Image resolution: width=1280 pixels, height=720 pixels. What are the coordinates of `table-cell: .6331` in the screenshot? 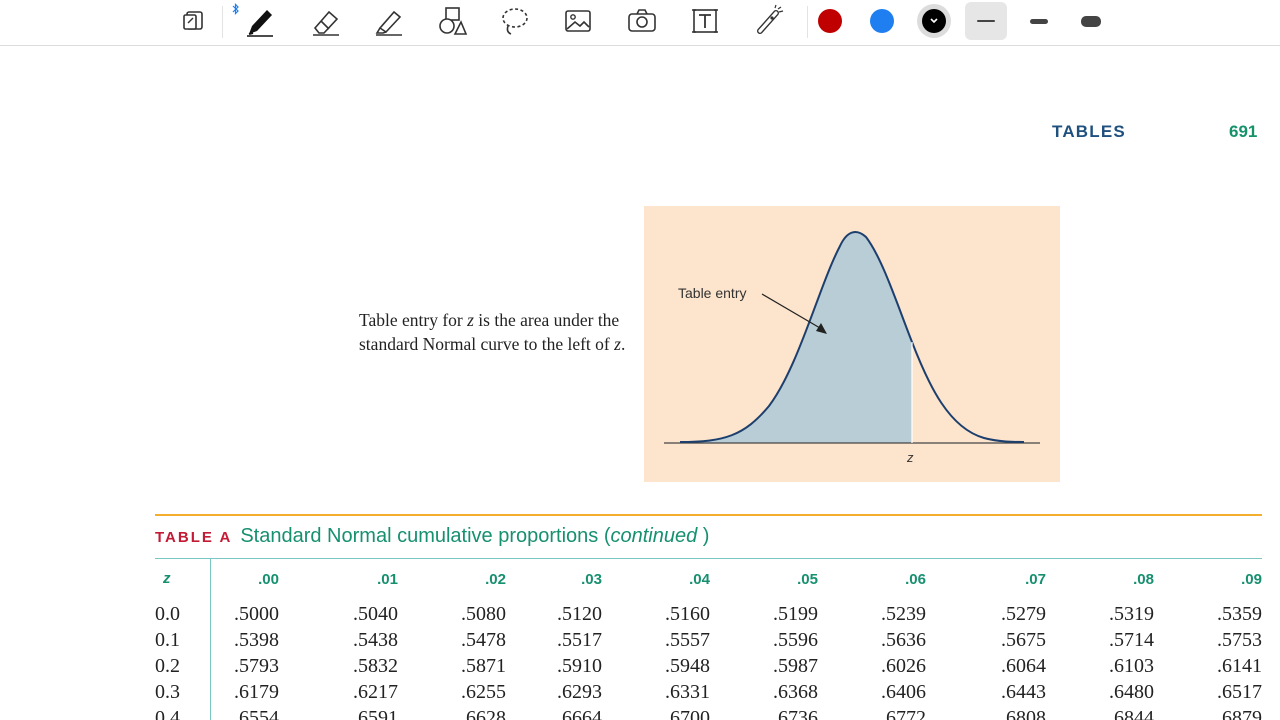 It's located at (687, 692).